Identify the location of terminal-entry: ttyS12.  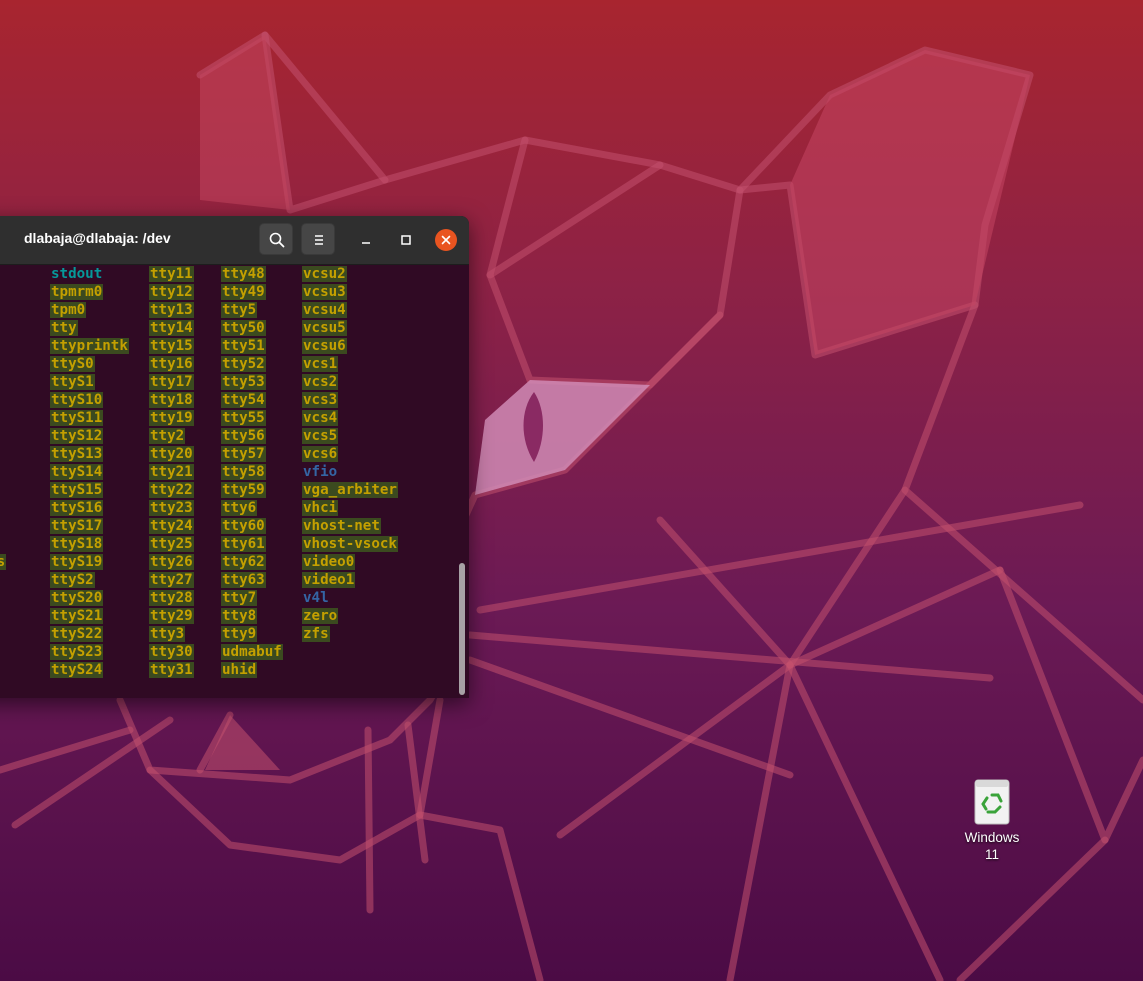
(89, 436).